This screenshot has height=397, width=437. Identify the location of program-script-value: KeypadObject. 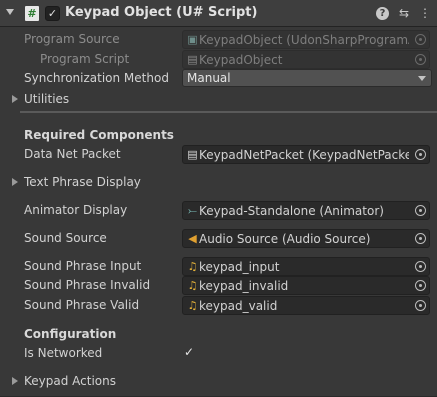
(241, 60).